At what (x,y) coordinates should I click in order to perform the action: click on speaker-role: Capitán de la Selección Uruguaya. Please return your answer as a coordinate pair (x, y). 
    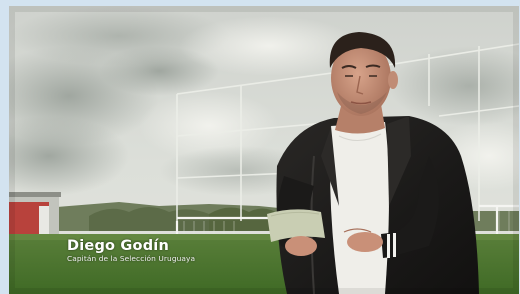
    Looking at the image, I should click on (131, 258).